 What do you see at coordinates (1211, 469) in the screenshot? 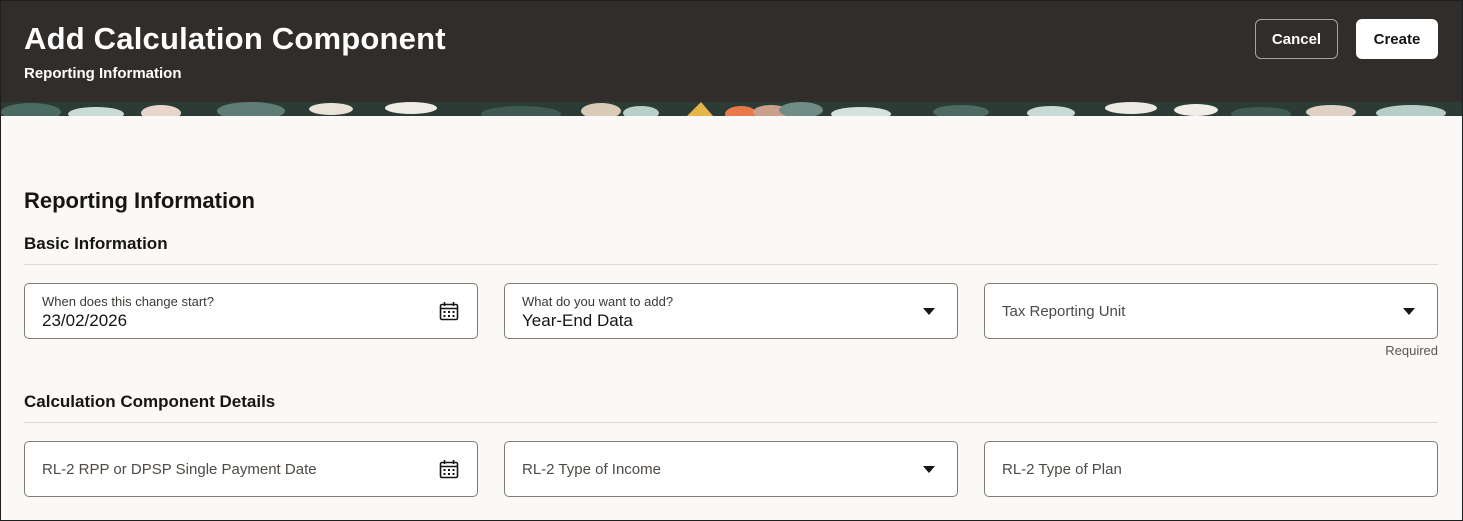
I see `rl2-type-of-plan-field: RL-2 Type of Plan` at bounding box center [1211, 469].